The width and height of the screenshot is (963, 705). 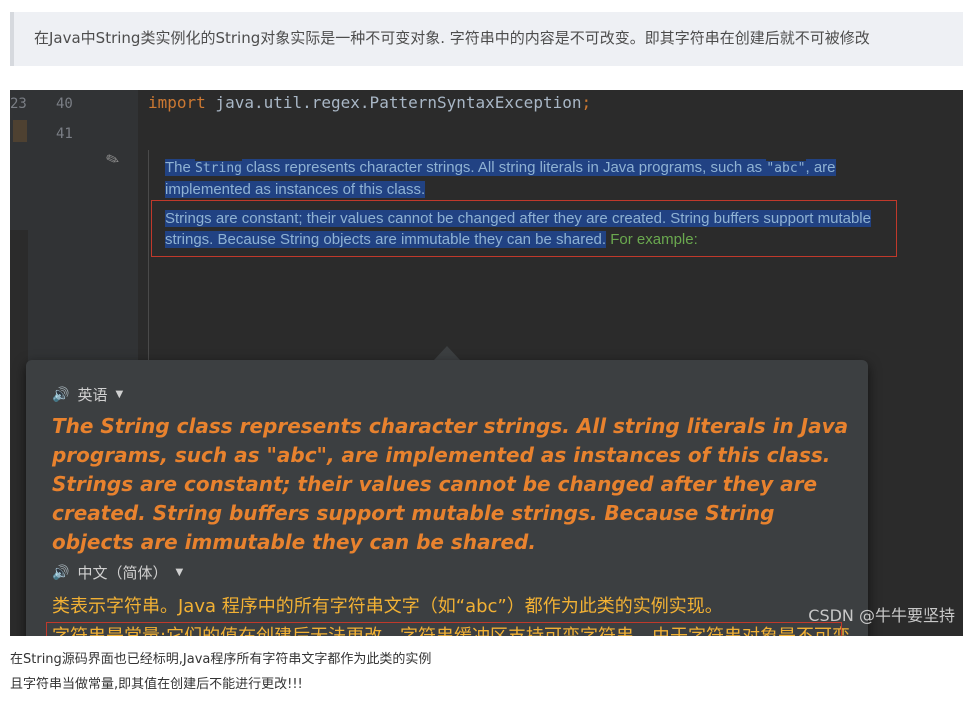 What do you see at coordinates (64, 134) in the screenshot?
I see `line-number: 41` at bounding box center [64, 134].